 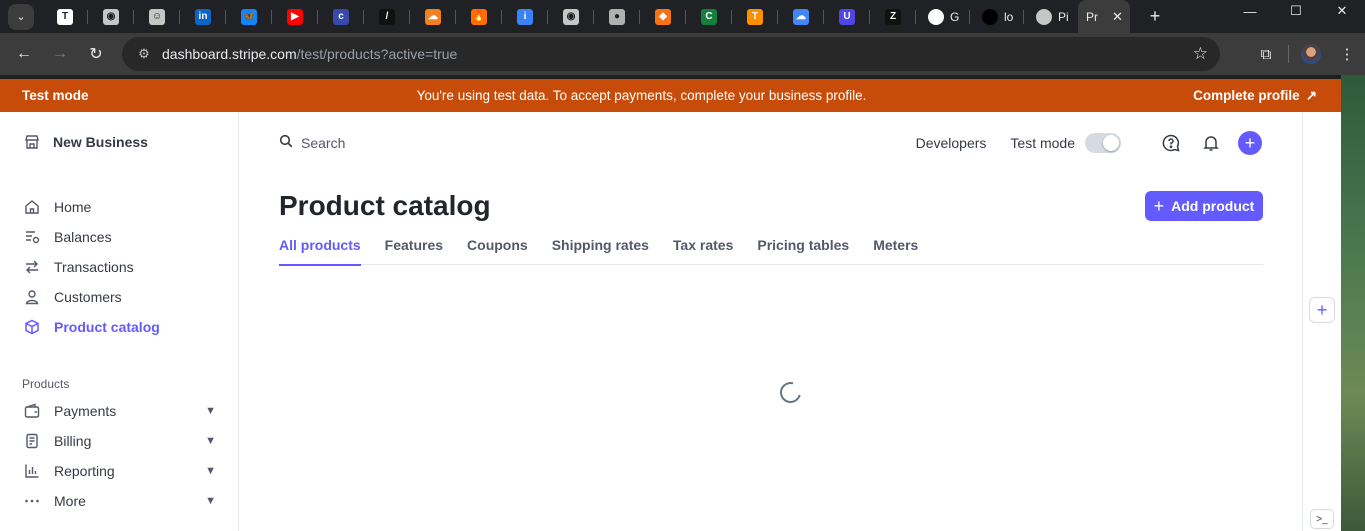 I want to click on browser-tab: Z, so click(x=893, y=16).